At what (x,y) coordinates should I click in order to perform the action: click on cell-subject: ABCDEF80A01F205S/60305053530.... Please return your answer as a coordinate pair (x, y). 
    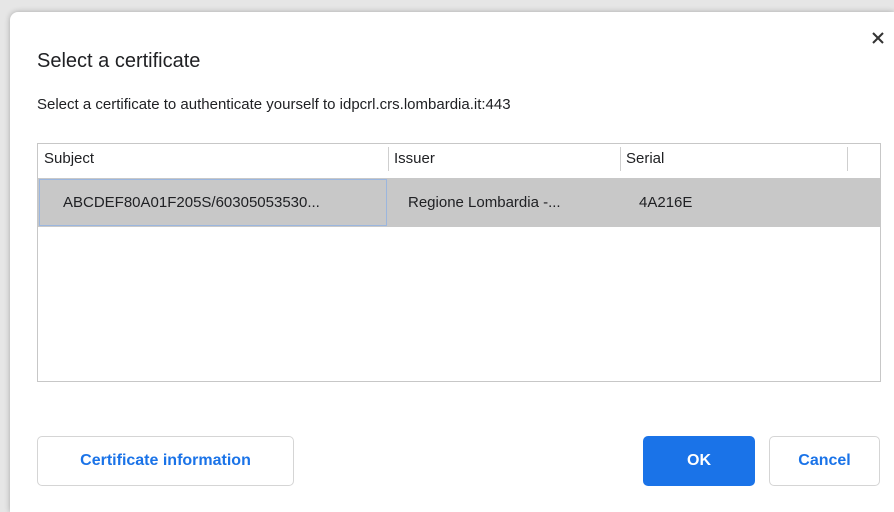
    Looking at the image, I should click on (213, 202).